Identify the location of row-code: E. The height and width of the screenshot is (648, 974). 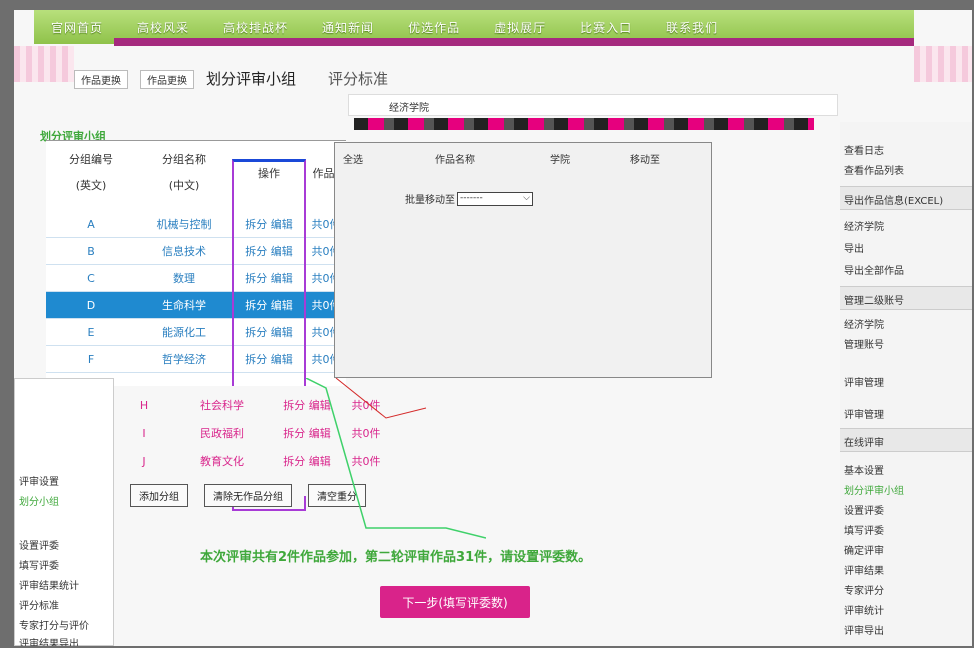
(91, 332).